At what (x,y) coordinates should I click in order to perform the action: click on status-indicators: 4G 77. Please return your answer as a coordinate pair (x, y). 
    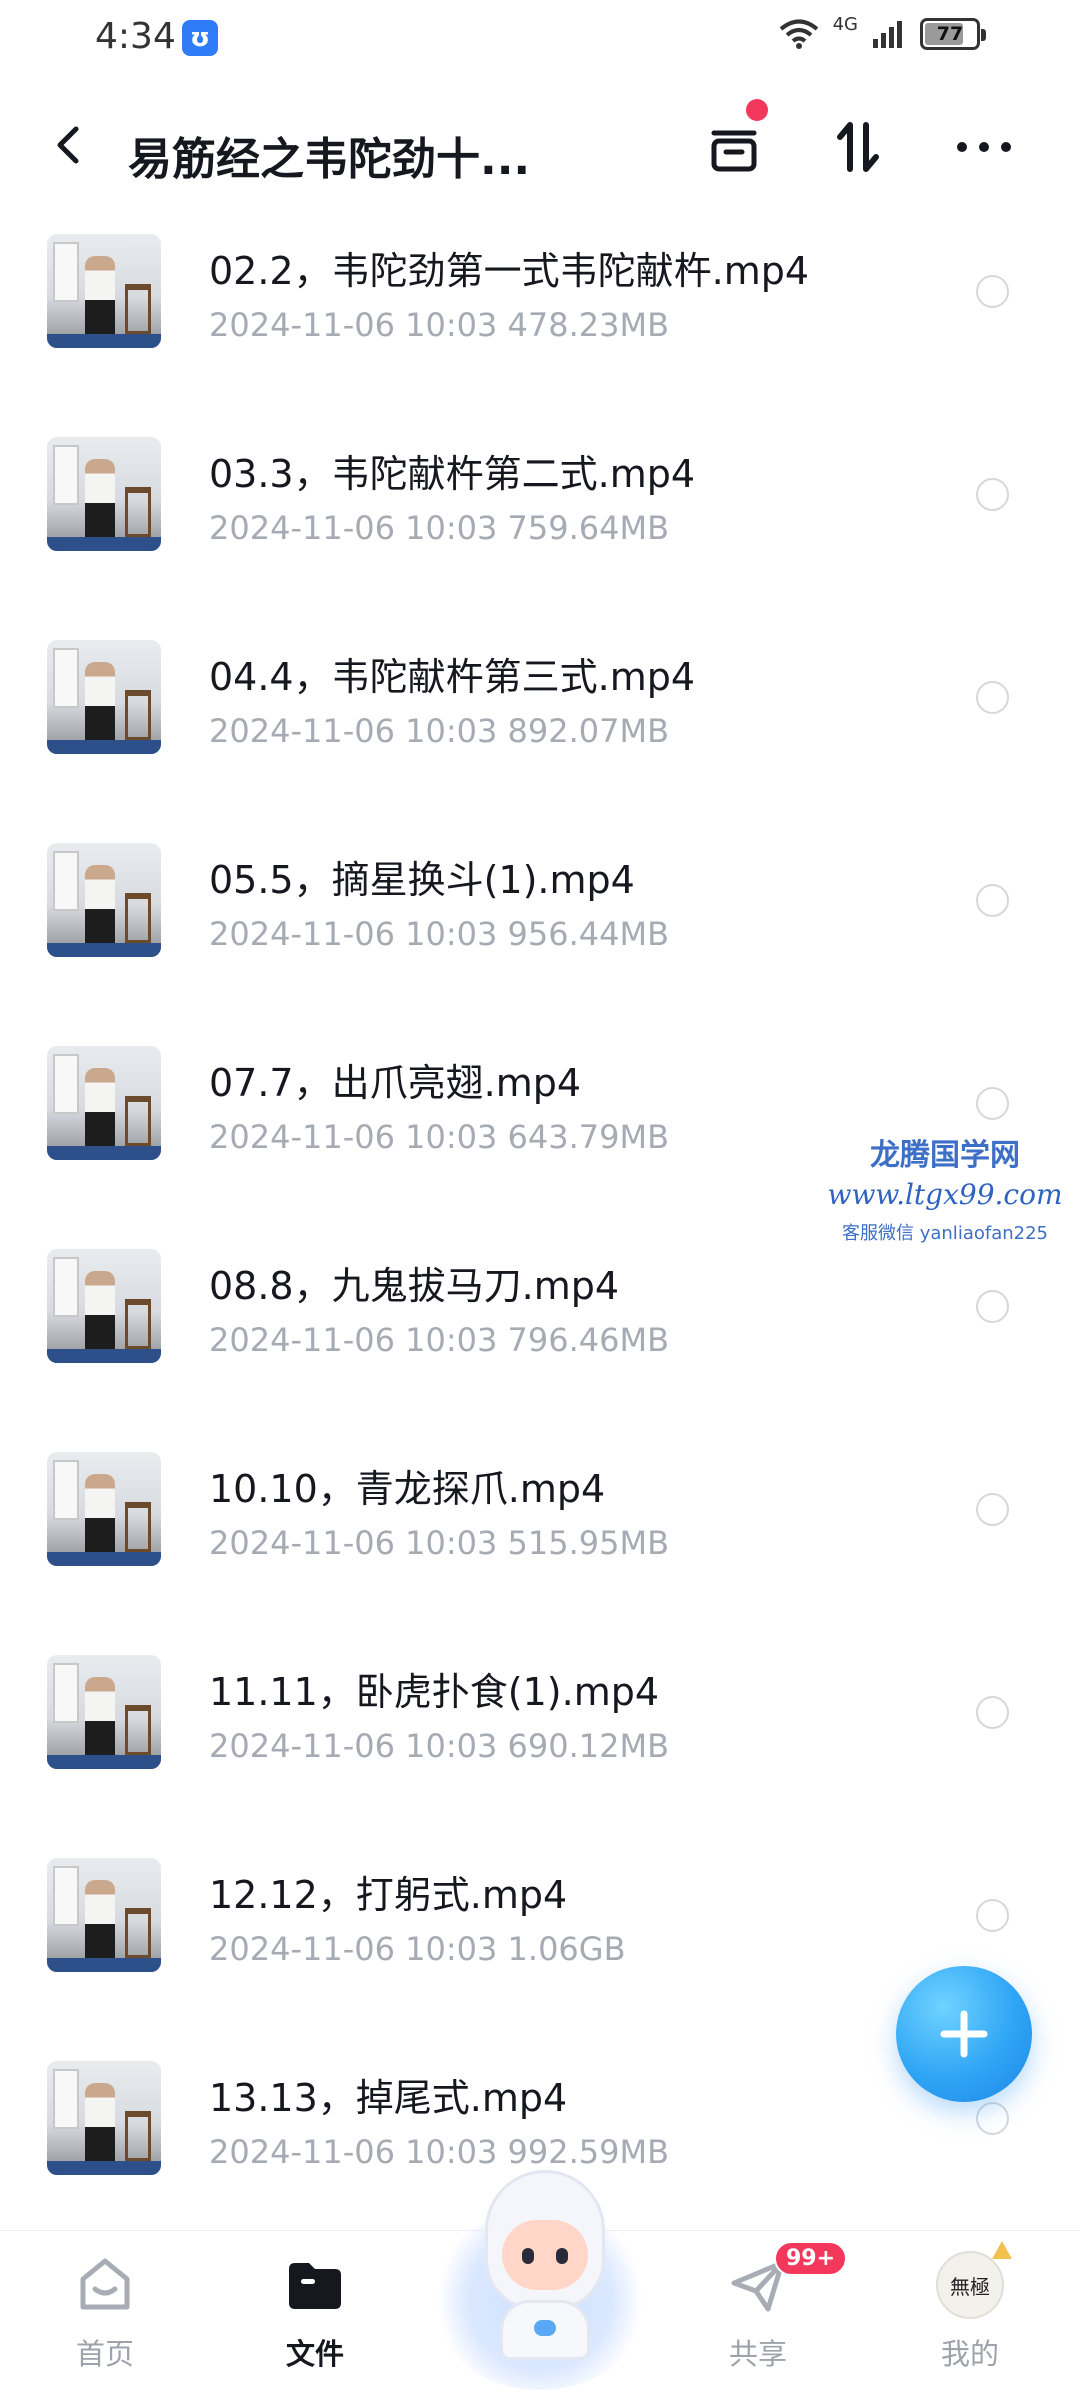
    Looking at the image, I should click on (882, 32).